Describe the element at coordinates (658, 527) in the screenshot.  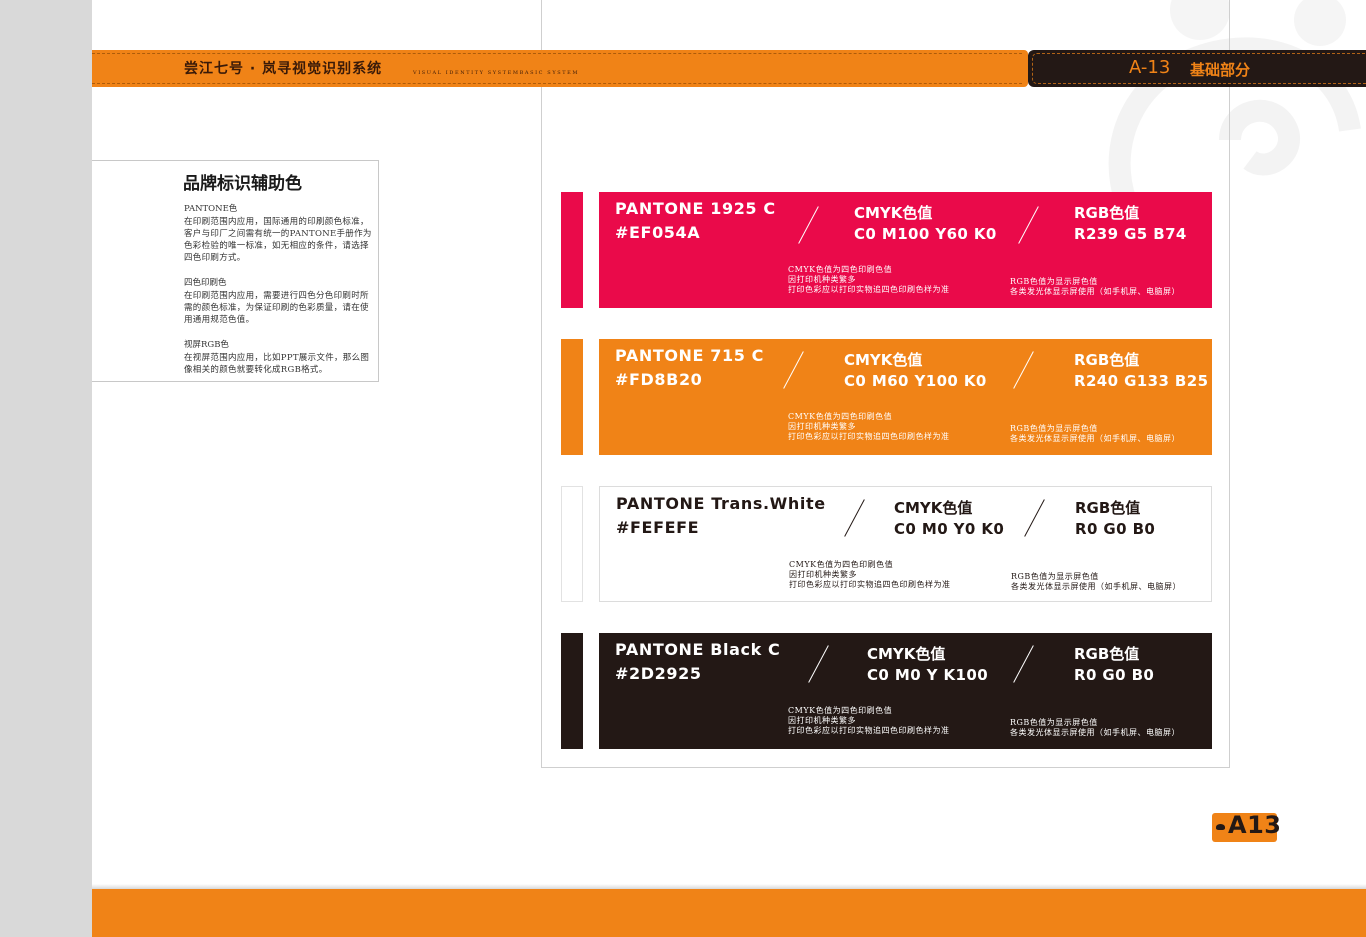
I see `hex-value: #FEFEFE` at that location.